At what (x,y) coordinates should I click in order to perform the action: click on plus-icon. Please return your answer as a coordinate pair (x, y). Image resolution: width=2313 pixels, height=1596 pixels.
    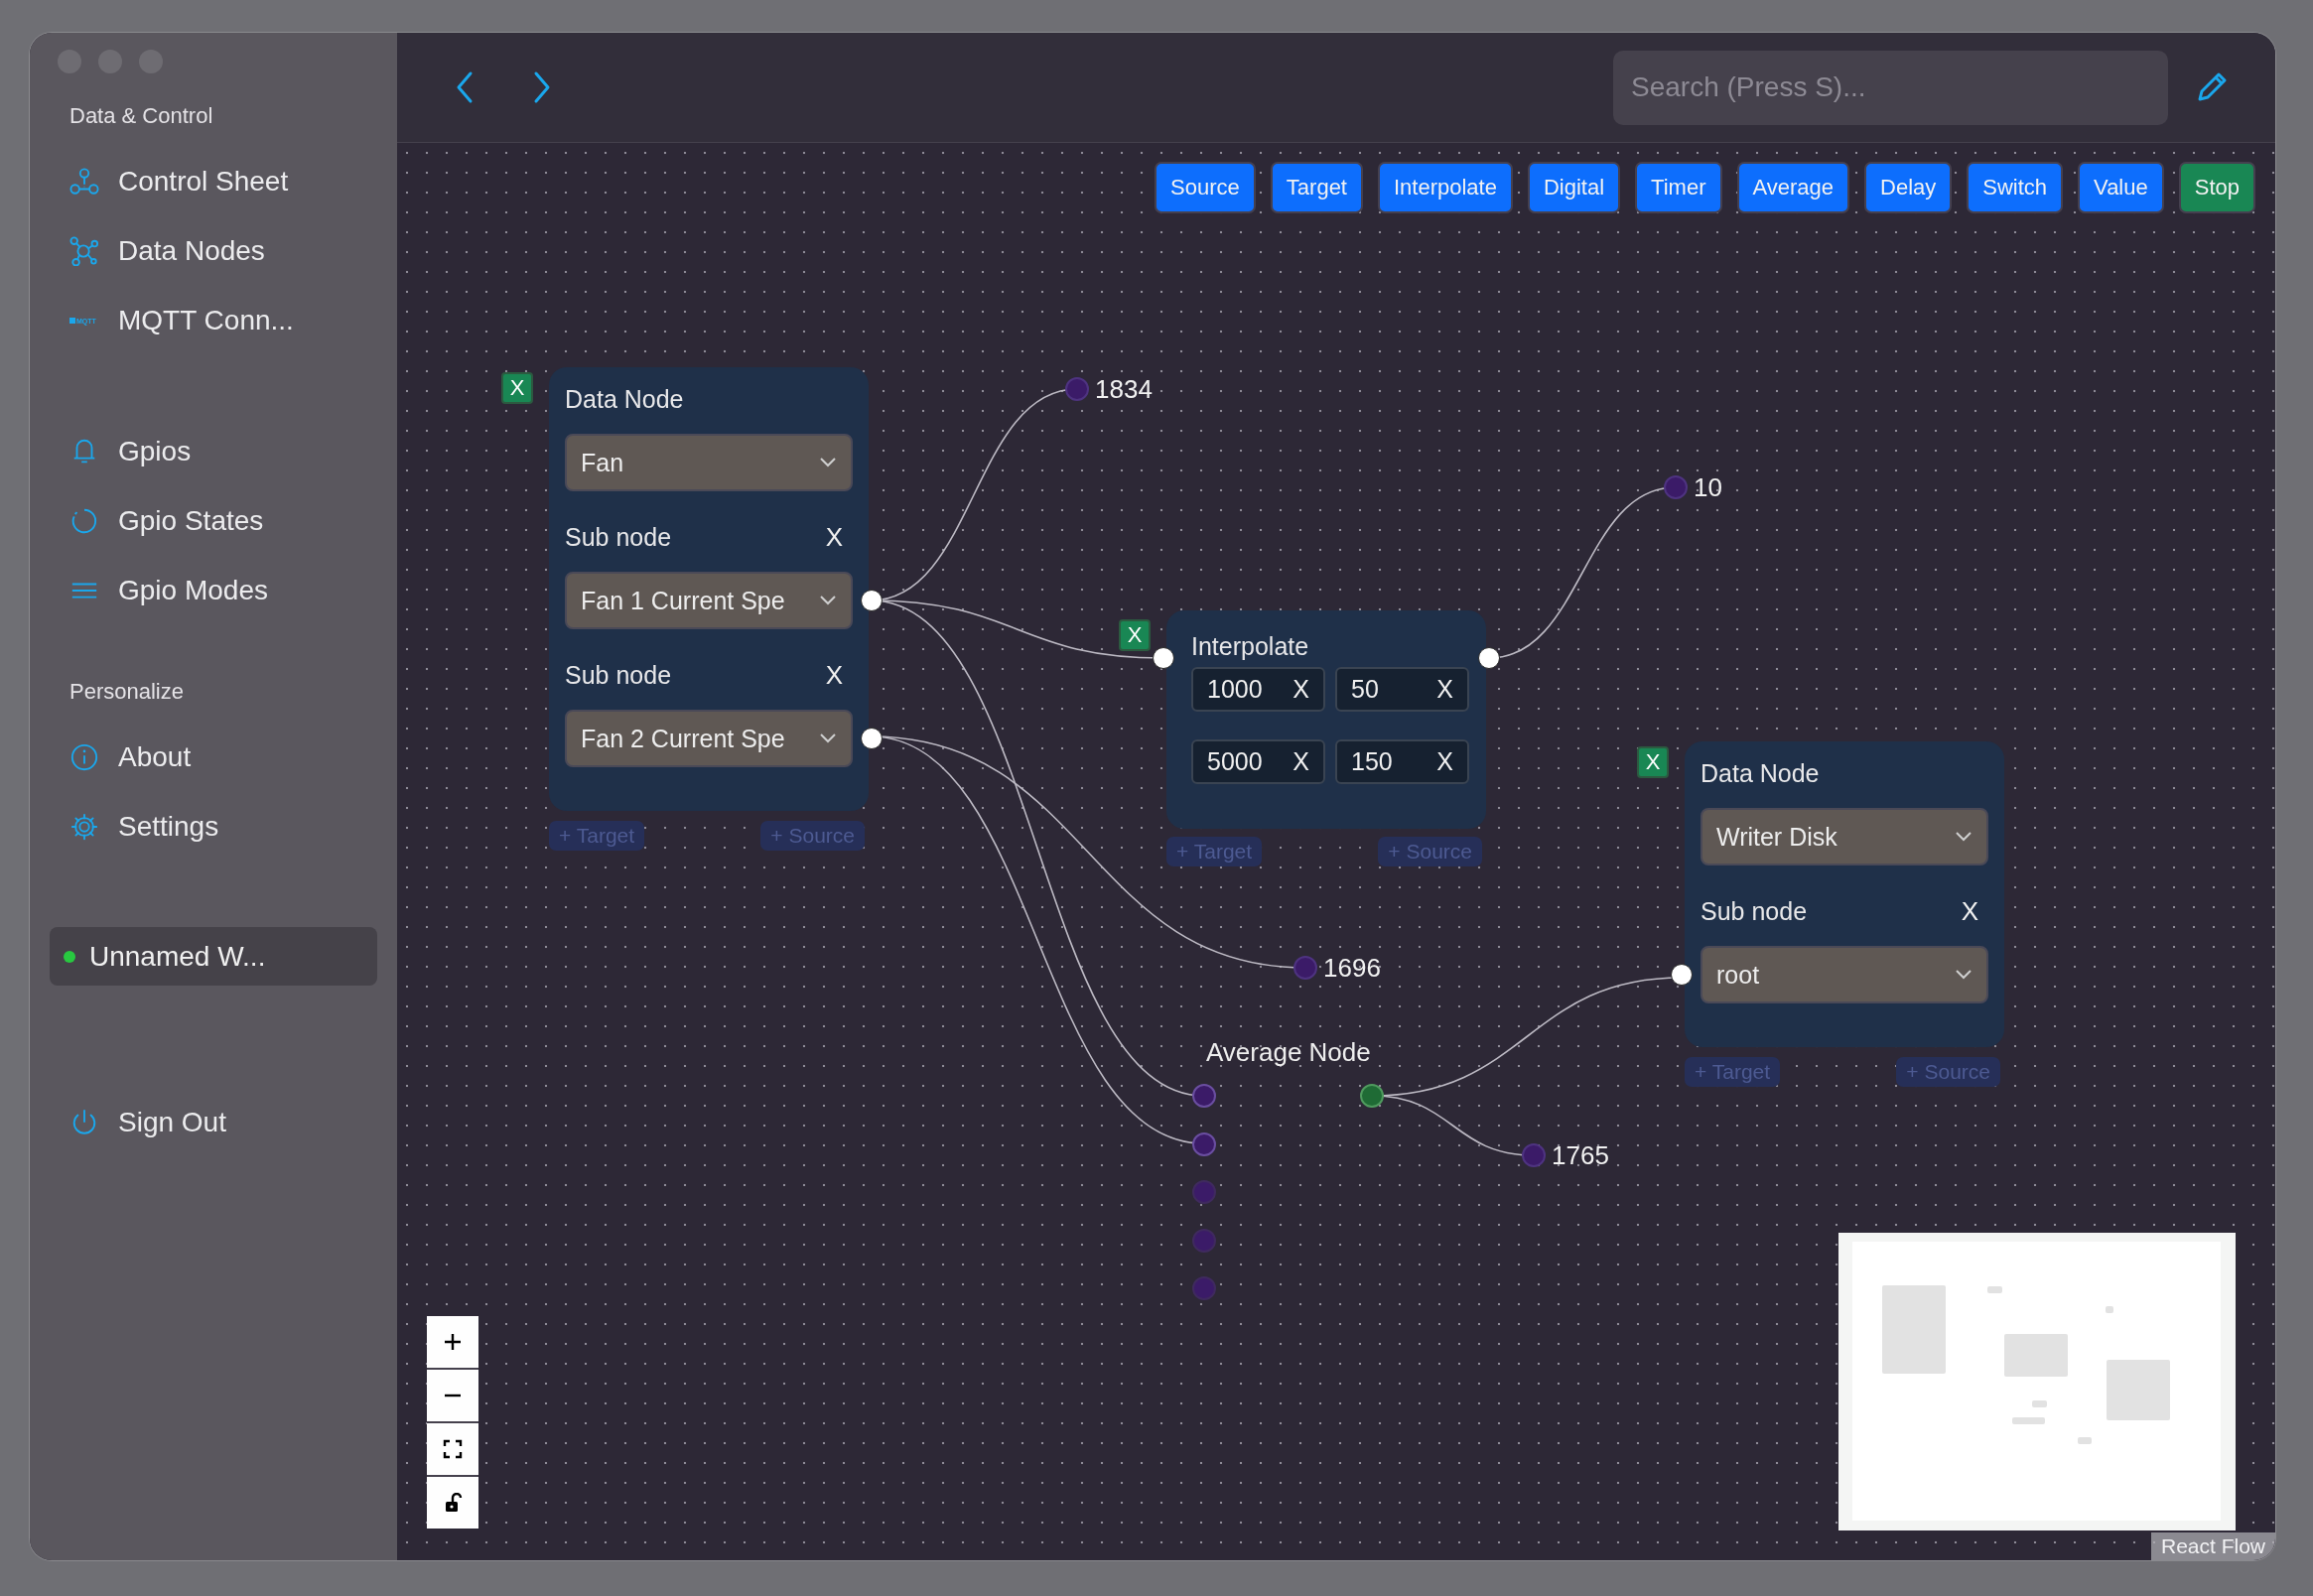
    Looking at the image, I should click on (453, 1342).